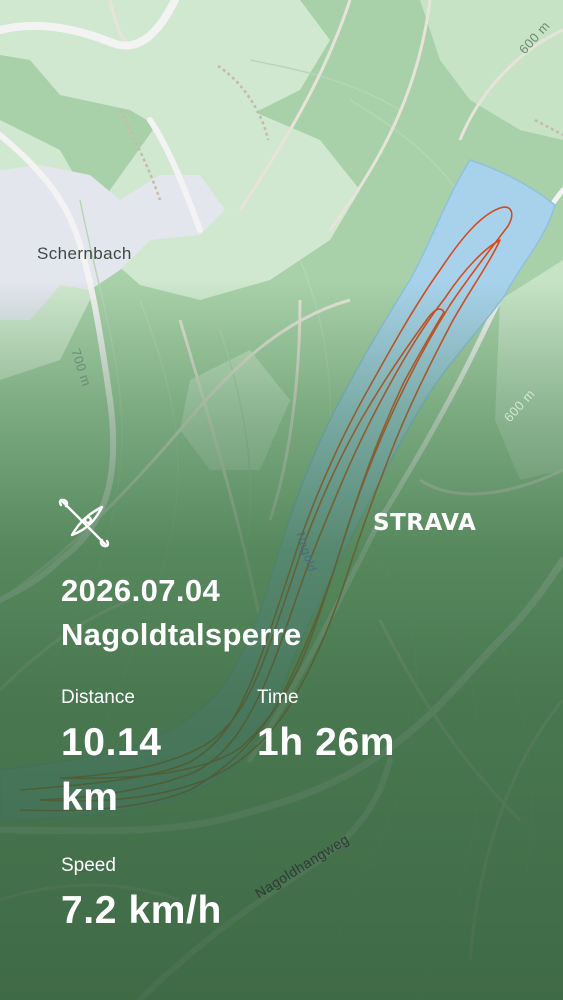 This screenshot has height=1000, width=563. What do you see at coordinates (111, 742) in the screenshot?
I see `distance-value: 10.14` at bounding box center [111, 742].